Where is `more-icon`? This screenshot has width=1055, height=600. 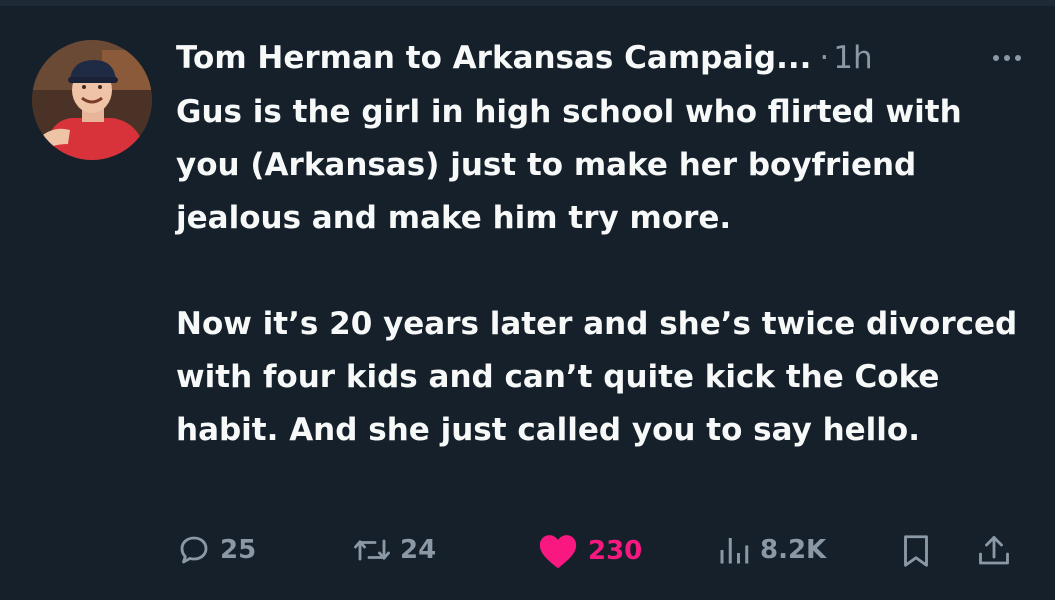
more-icon is located at coordinates (1007, 58).